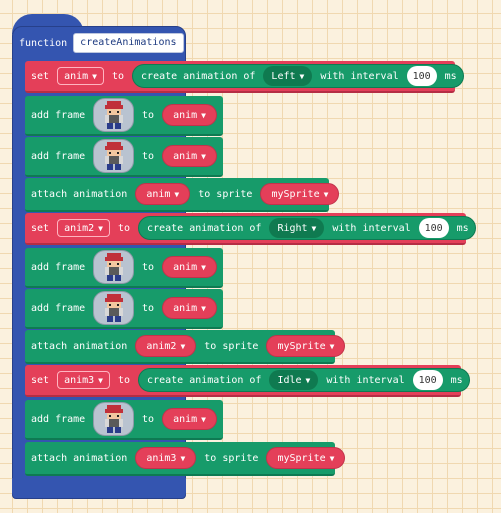 This screenshot has width=501, height=513. Describe the element at coordinates (161, 458) in the screenshot. I see `animation-name: anim3` at that location.